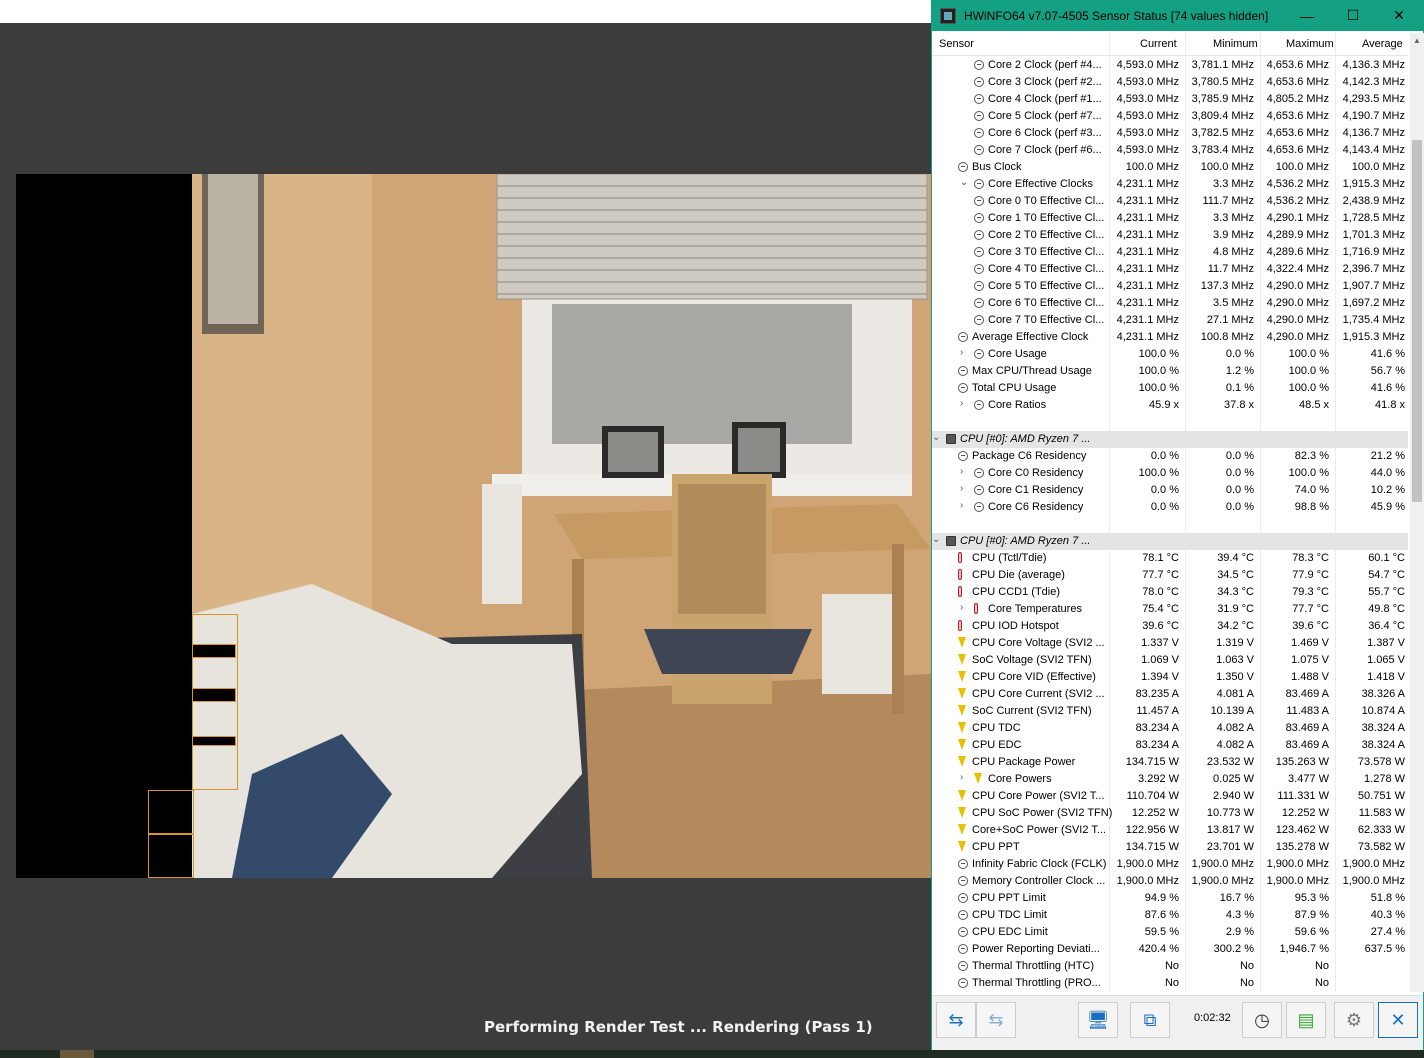  I want to click on column-average: Average, so click(1382, 44).